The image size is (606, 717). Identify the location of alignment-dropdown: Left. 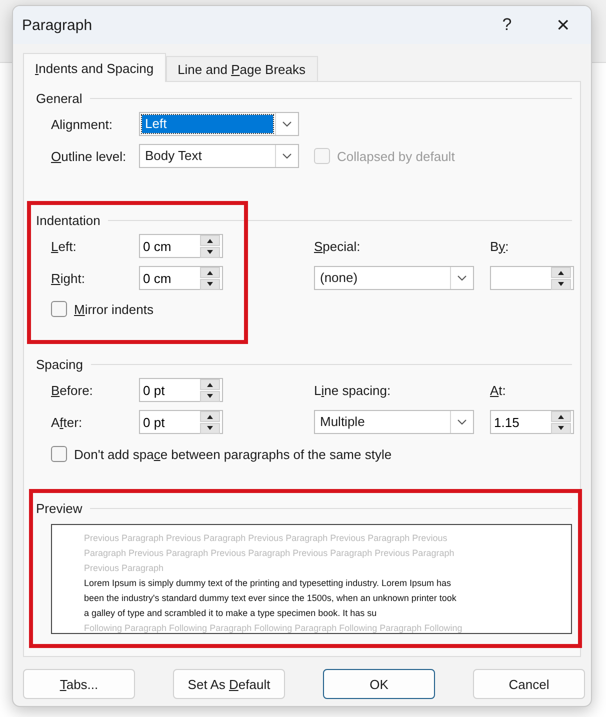
(219, 124).